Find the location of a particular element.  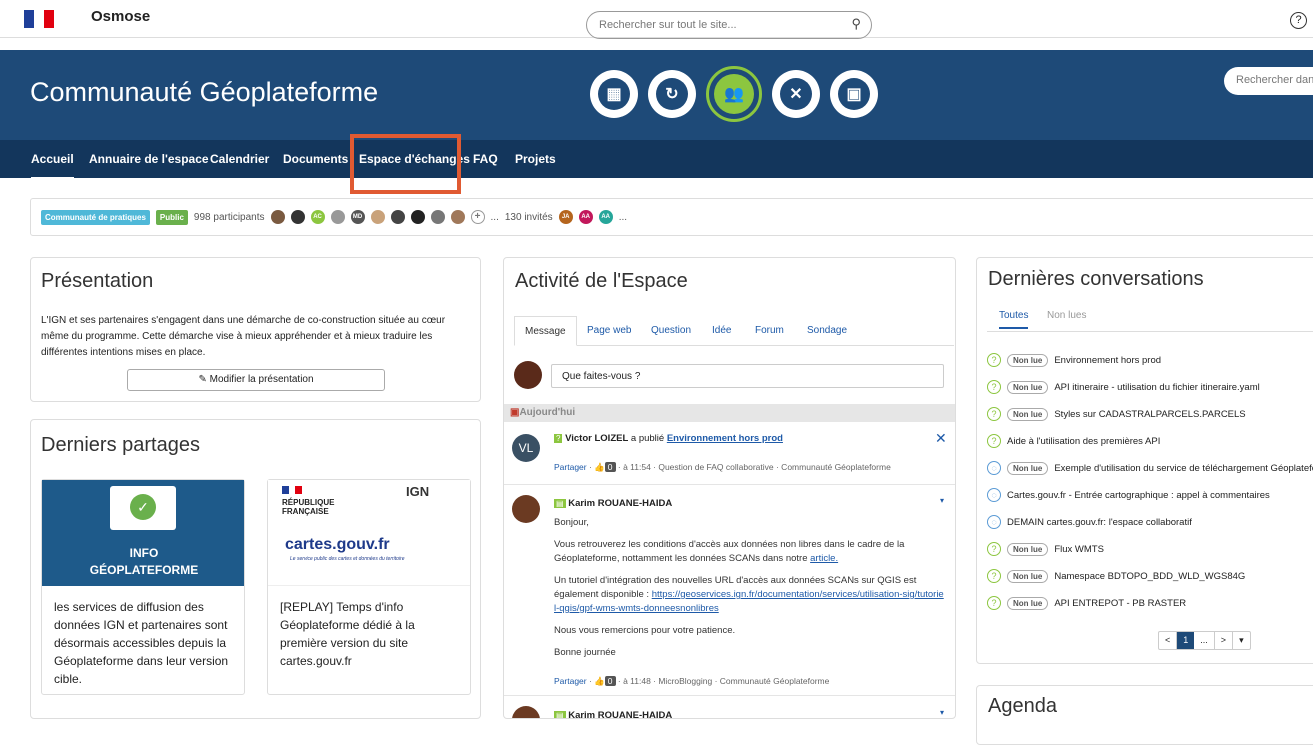

search-icon: ⚲ is located at coordinates (856, 24).